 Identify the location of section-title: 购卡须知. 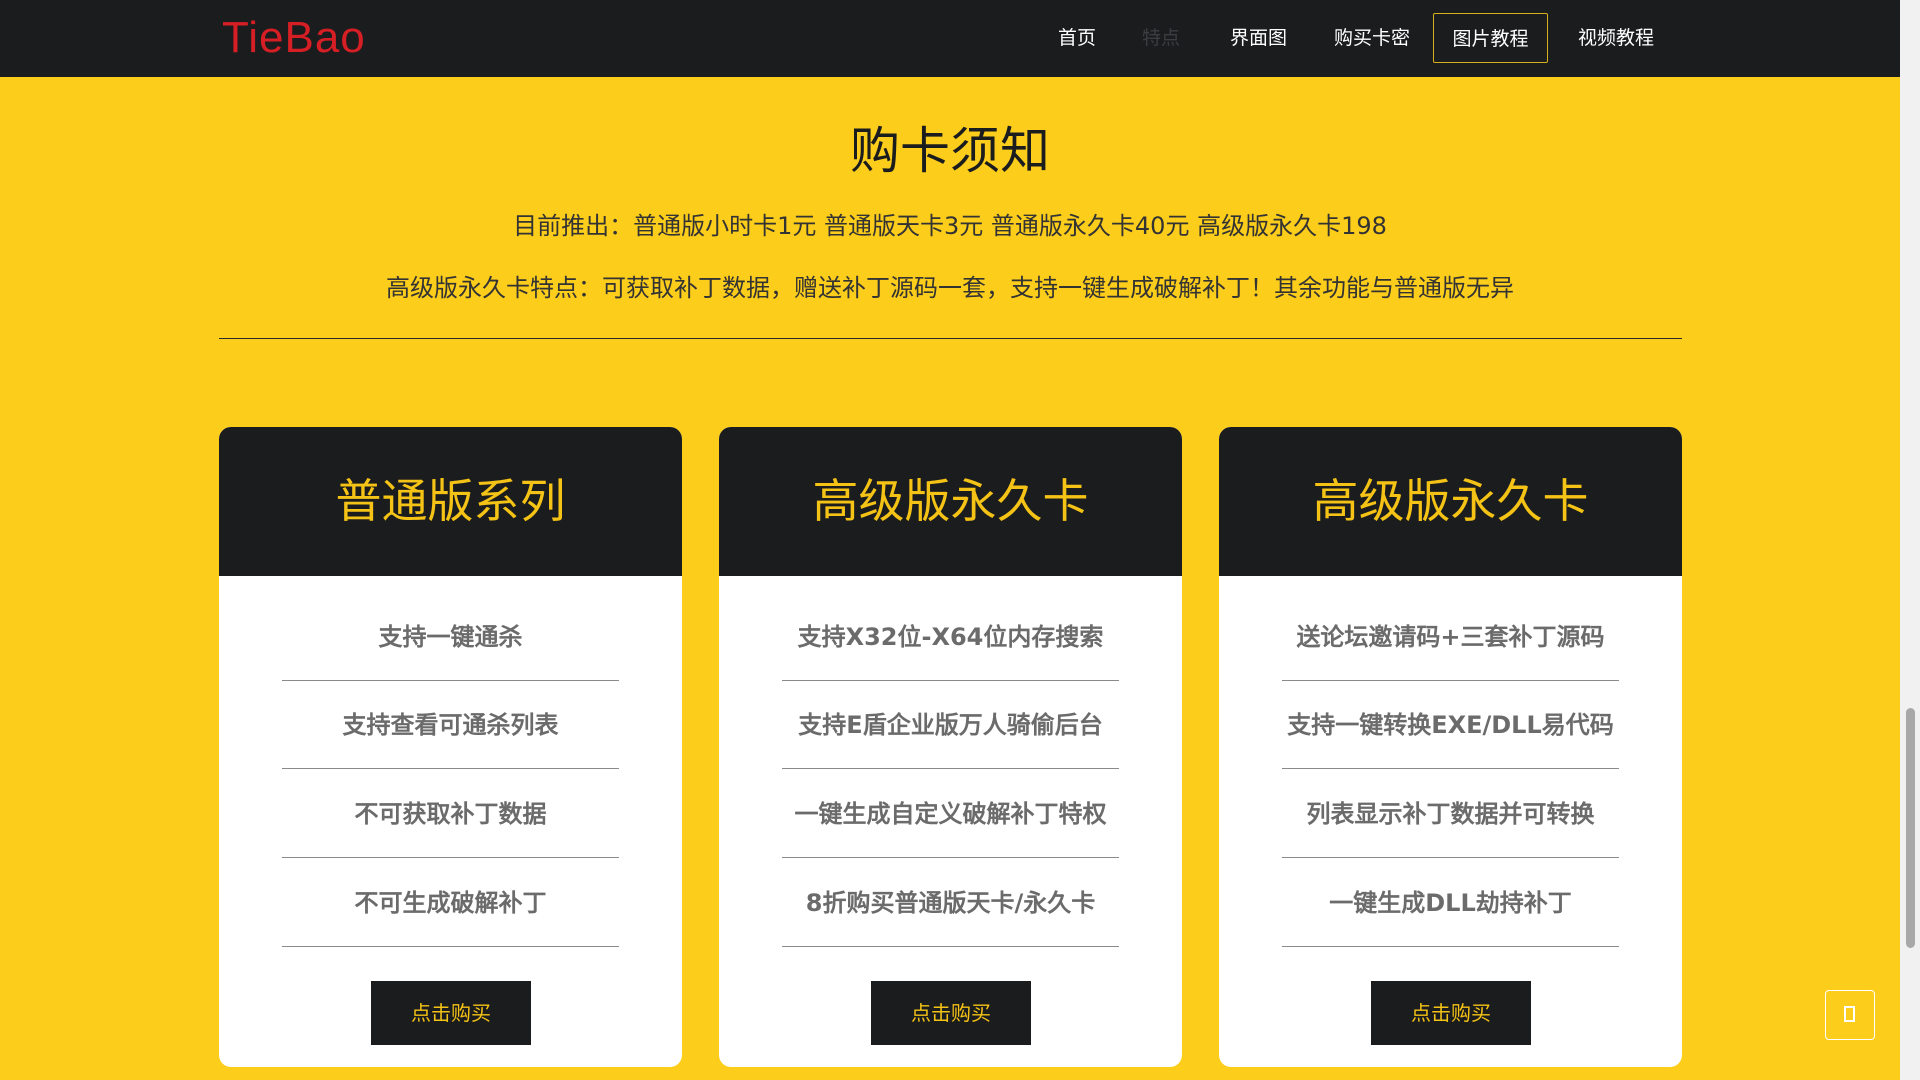
(950, 151).